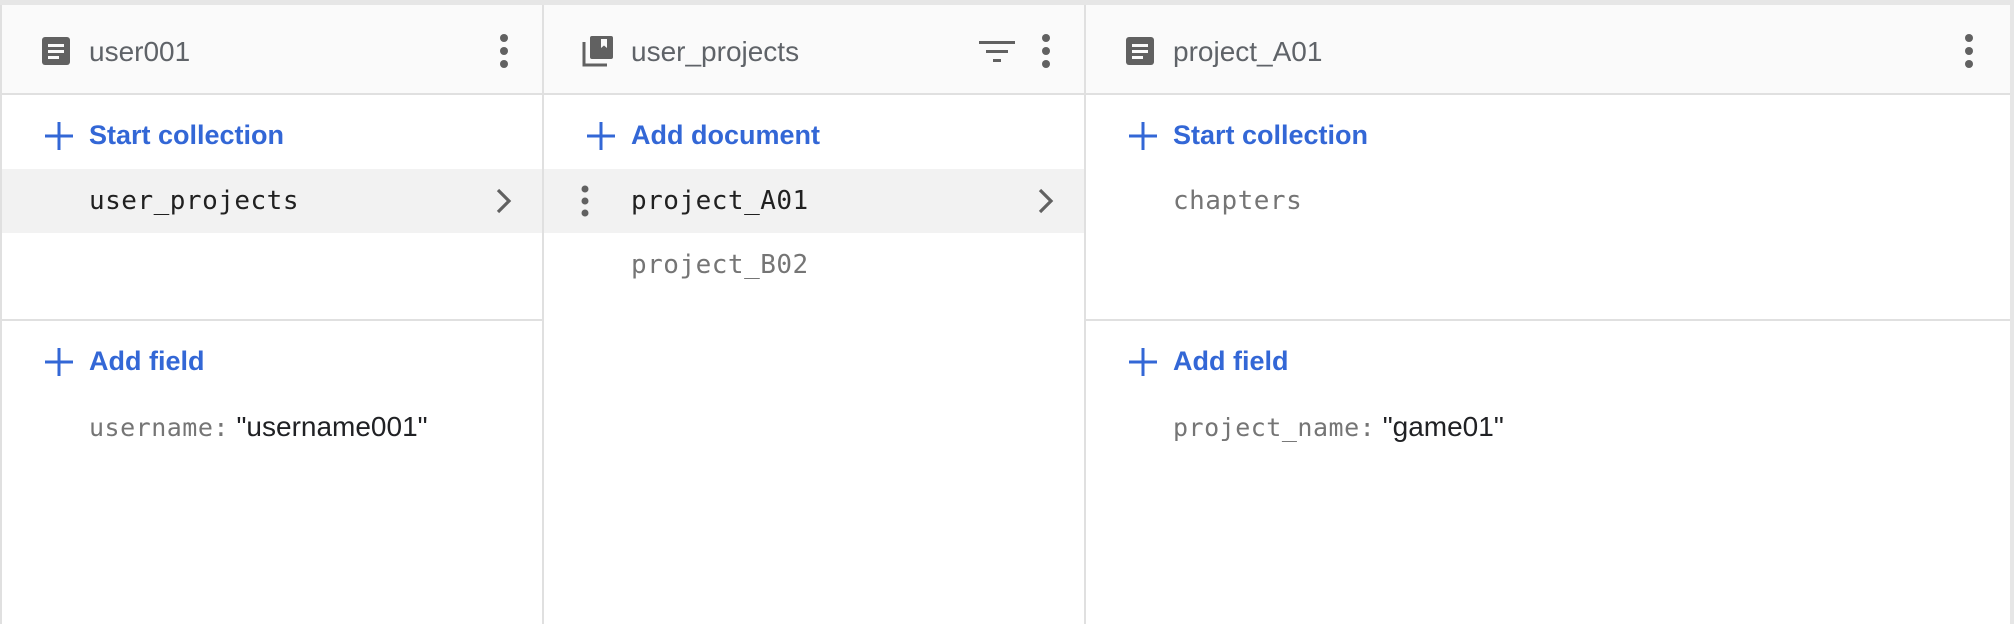  Describe the element at coordinates (194, 201) in the screenshot. I see `collection-item-label: user_projects` at that location.